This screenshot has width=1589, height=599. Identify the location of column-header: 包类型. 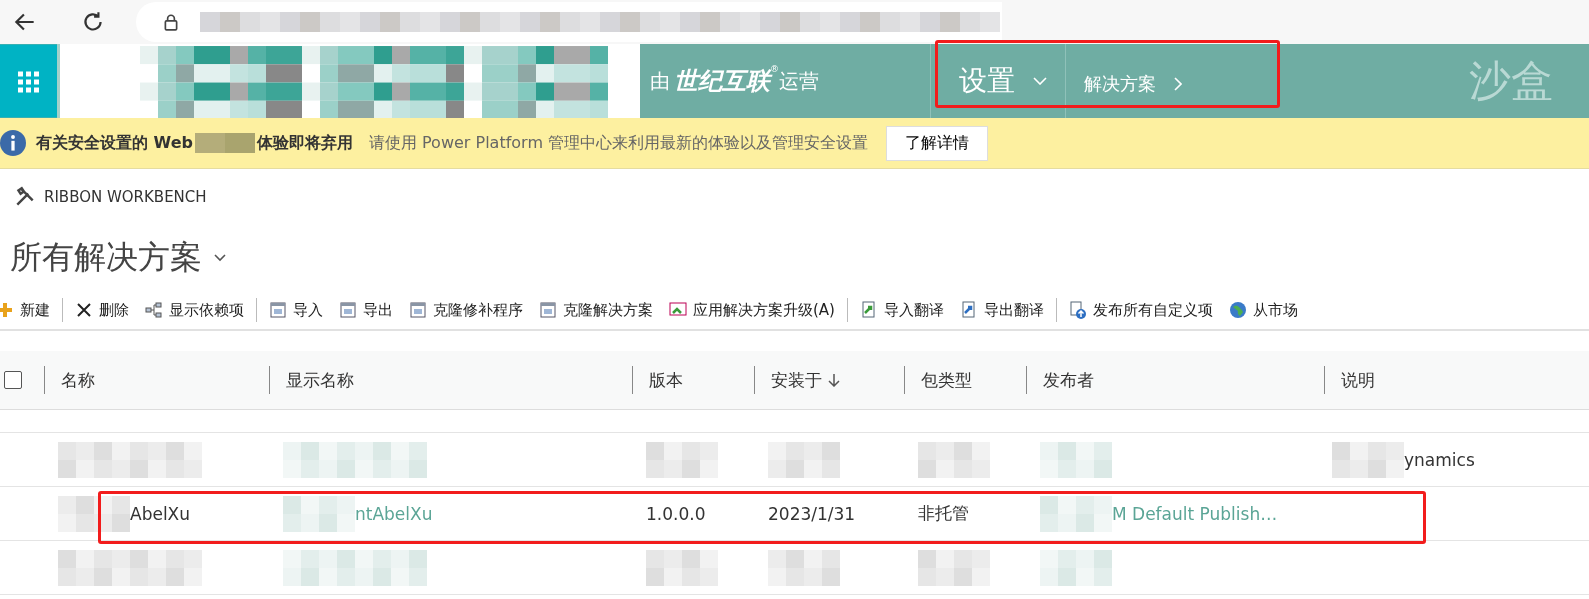
(946, 380).